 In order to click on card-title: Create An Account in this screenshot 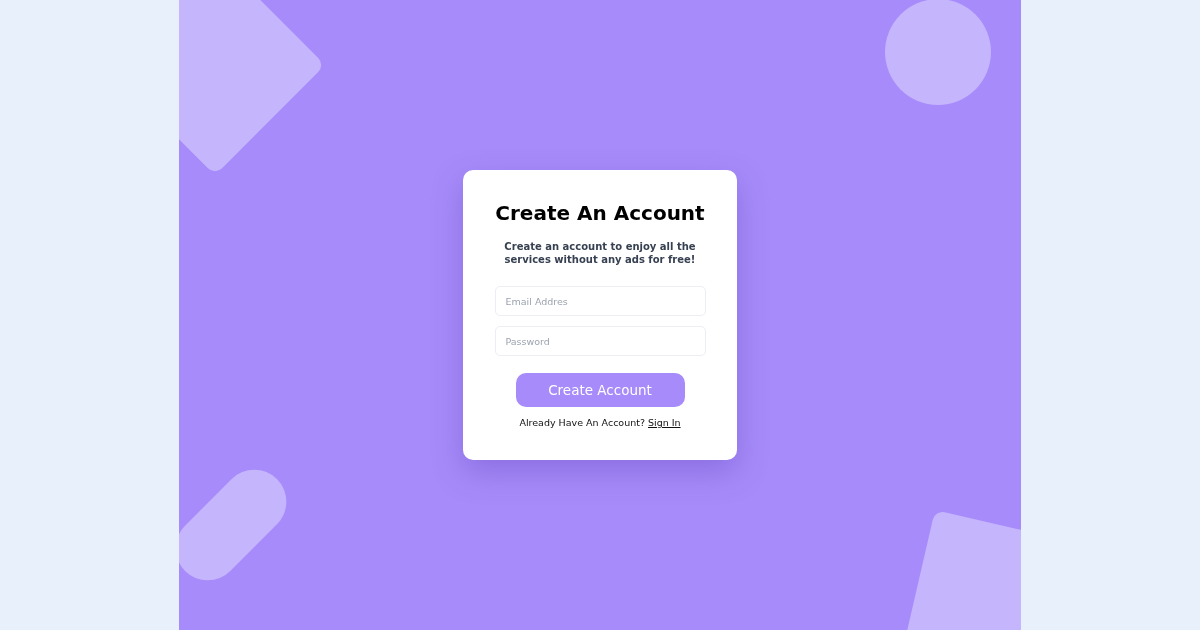, I will do `click(600, 213)`.